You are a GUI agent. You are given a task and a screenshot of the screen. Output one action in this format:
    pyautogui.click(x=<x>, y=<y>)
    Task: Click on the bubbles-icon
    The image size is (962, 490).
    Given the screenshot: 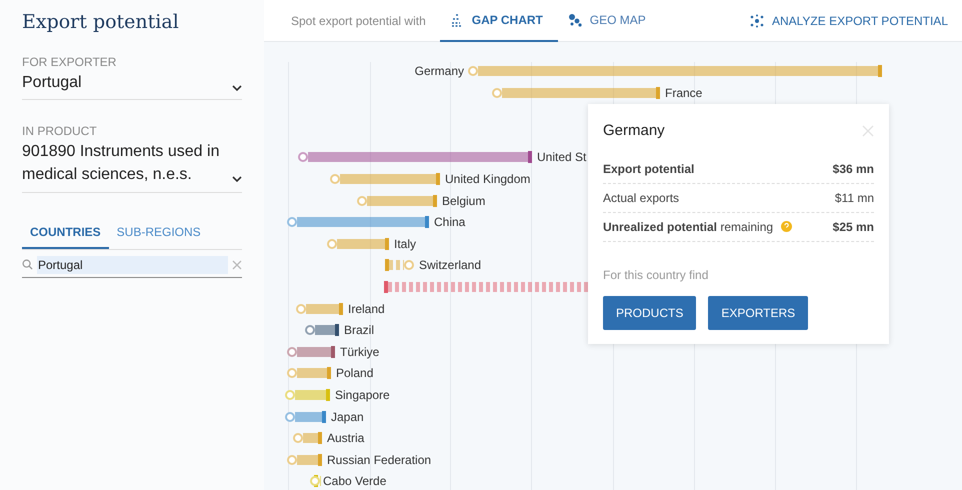 What is the action you would take?
    pyautogui.click(x=575, y=19)
    